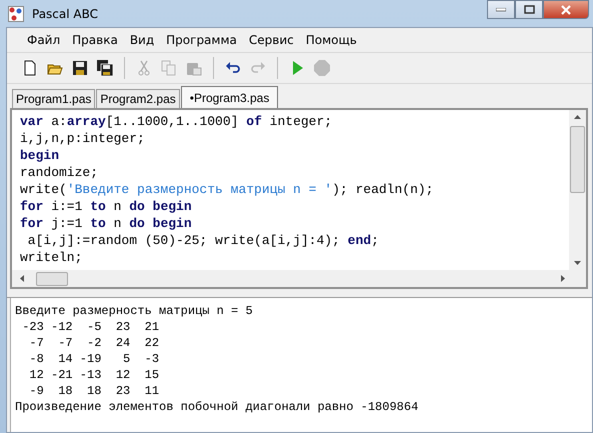  What do you see at coordinates (203, 240) in the screenshot?
I see `code-line: a[i,j]:=random (50)-25; write(a[i,j]:4); end;` at bounding box center [203, 240].